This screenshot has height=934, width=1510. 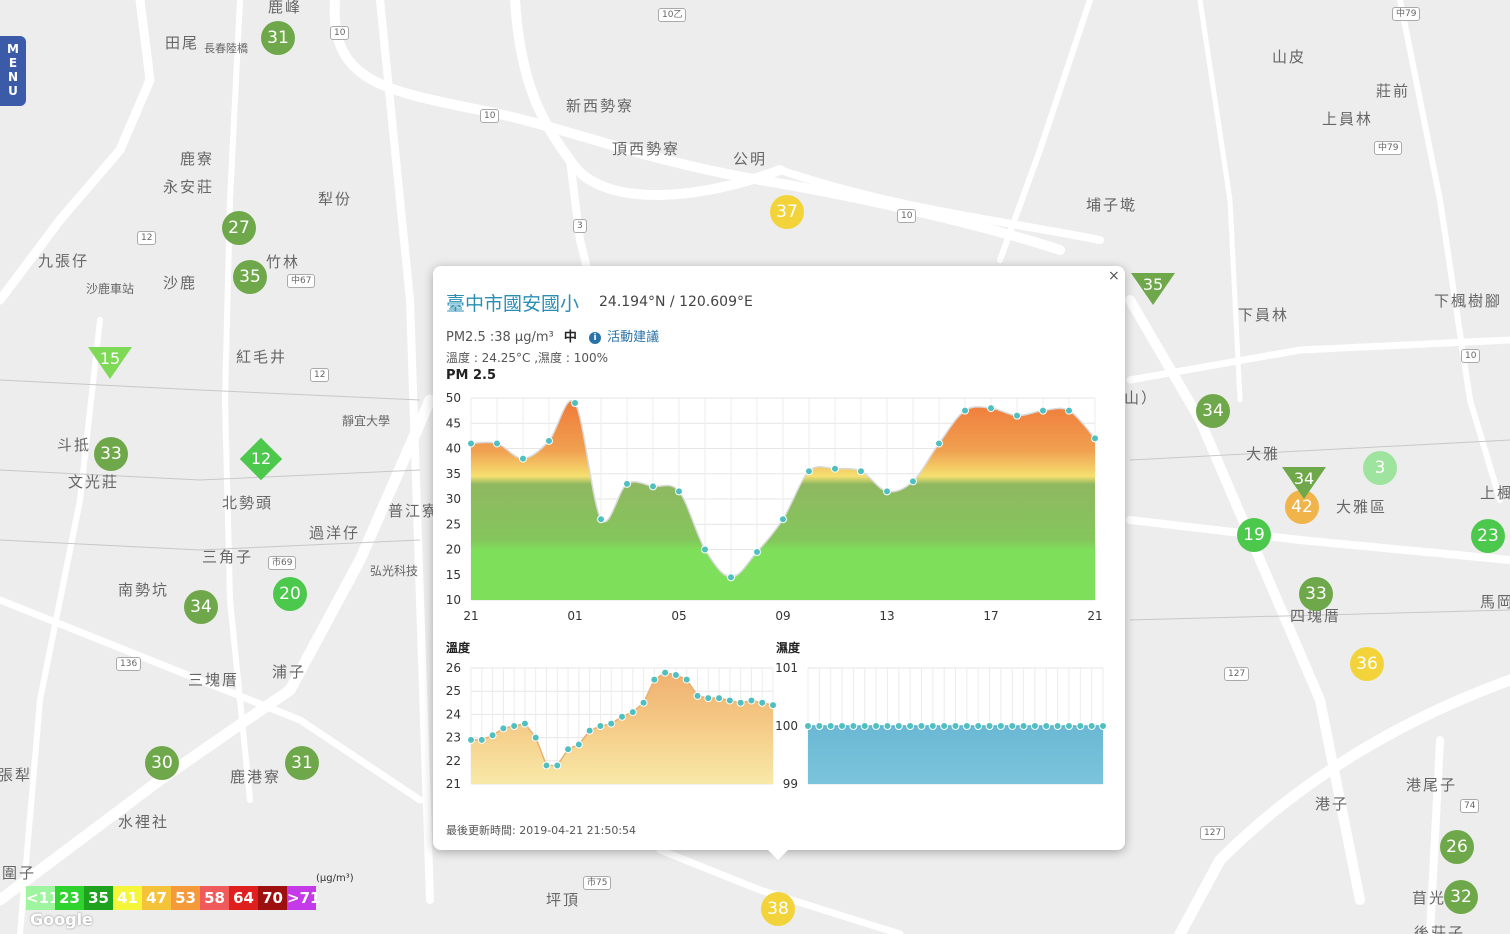 What do you see at coordinates (13, 71) in the screenshot?
I see `menu-button: MENU` at bounding box center [13, 71].